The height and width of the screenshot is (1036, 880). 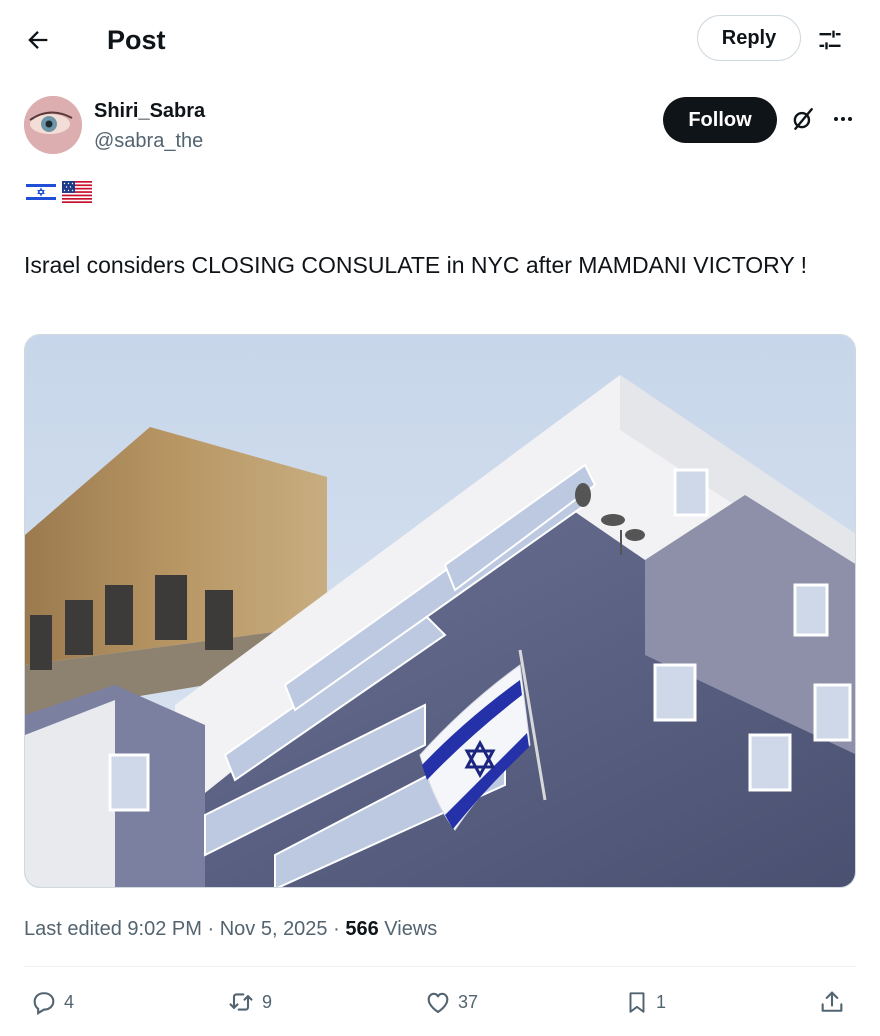 I want to click on reply-button: Reply, so click(x=749, y=38).